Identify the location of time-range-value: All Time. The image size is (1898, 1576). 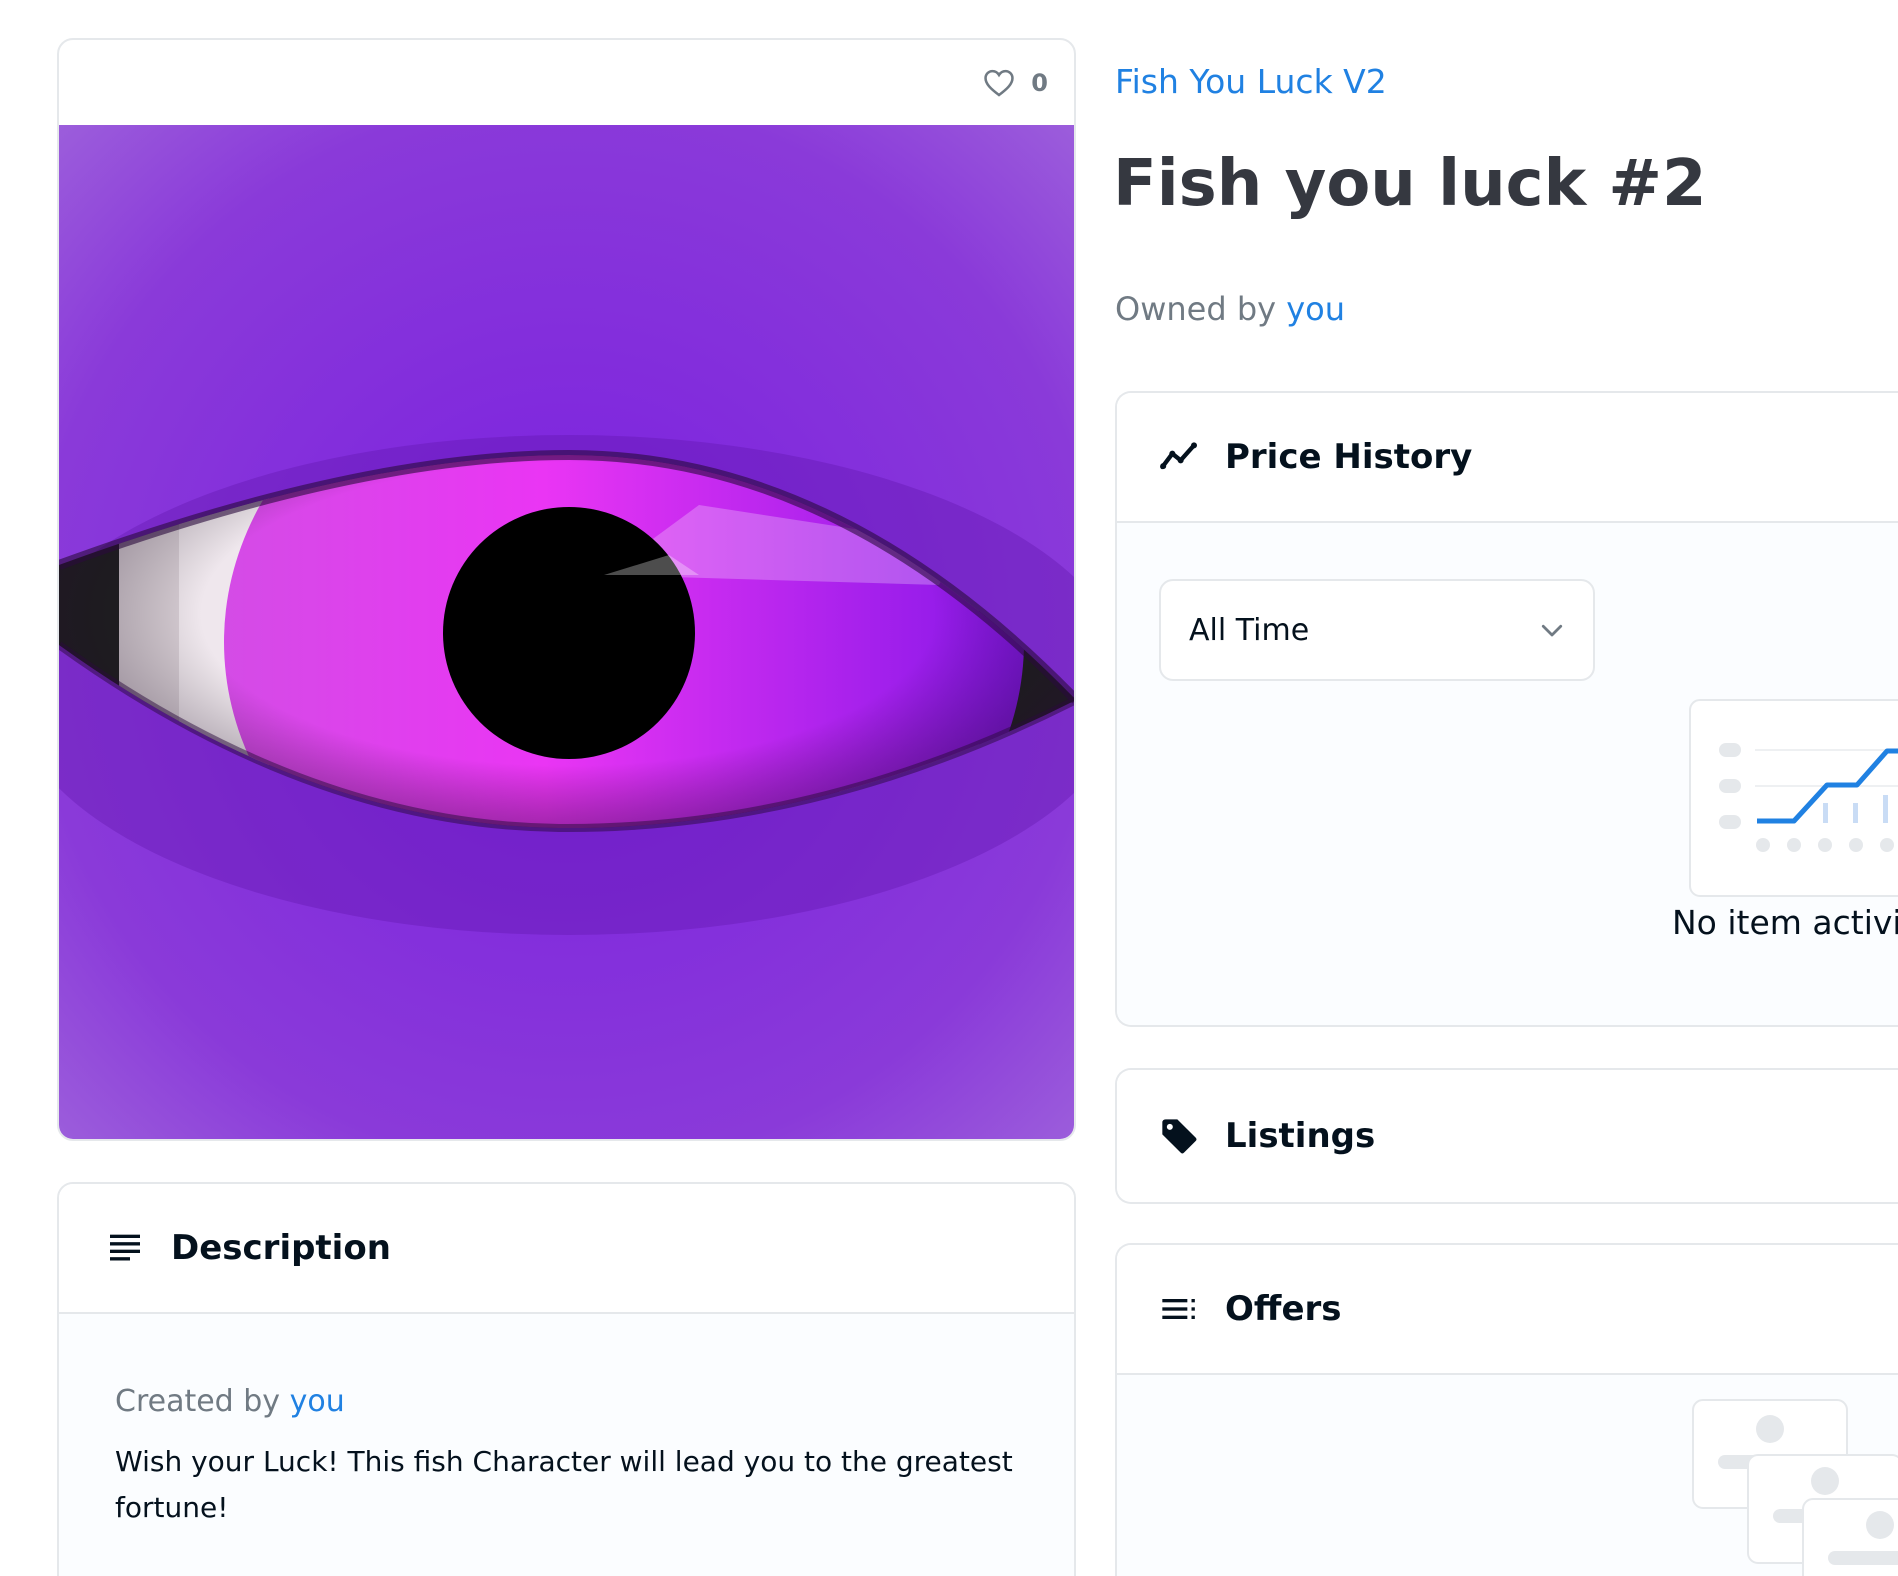
(1249, 630).